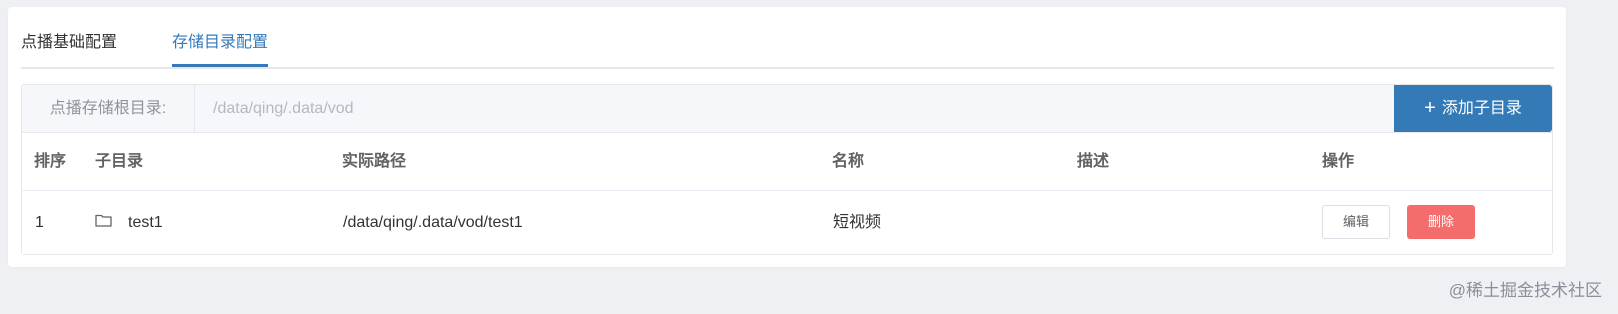 The image size is (1618, 314). I want to click on col-order: 排序, so click(50, 161).